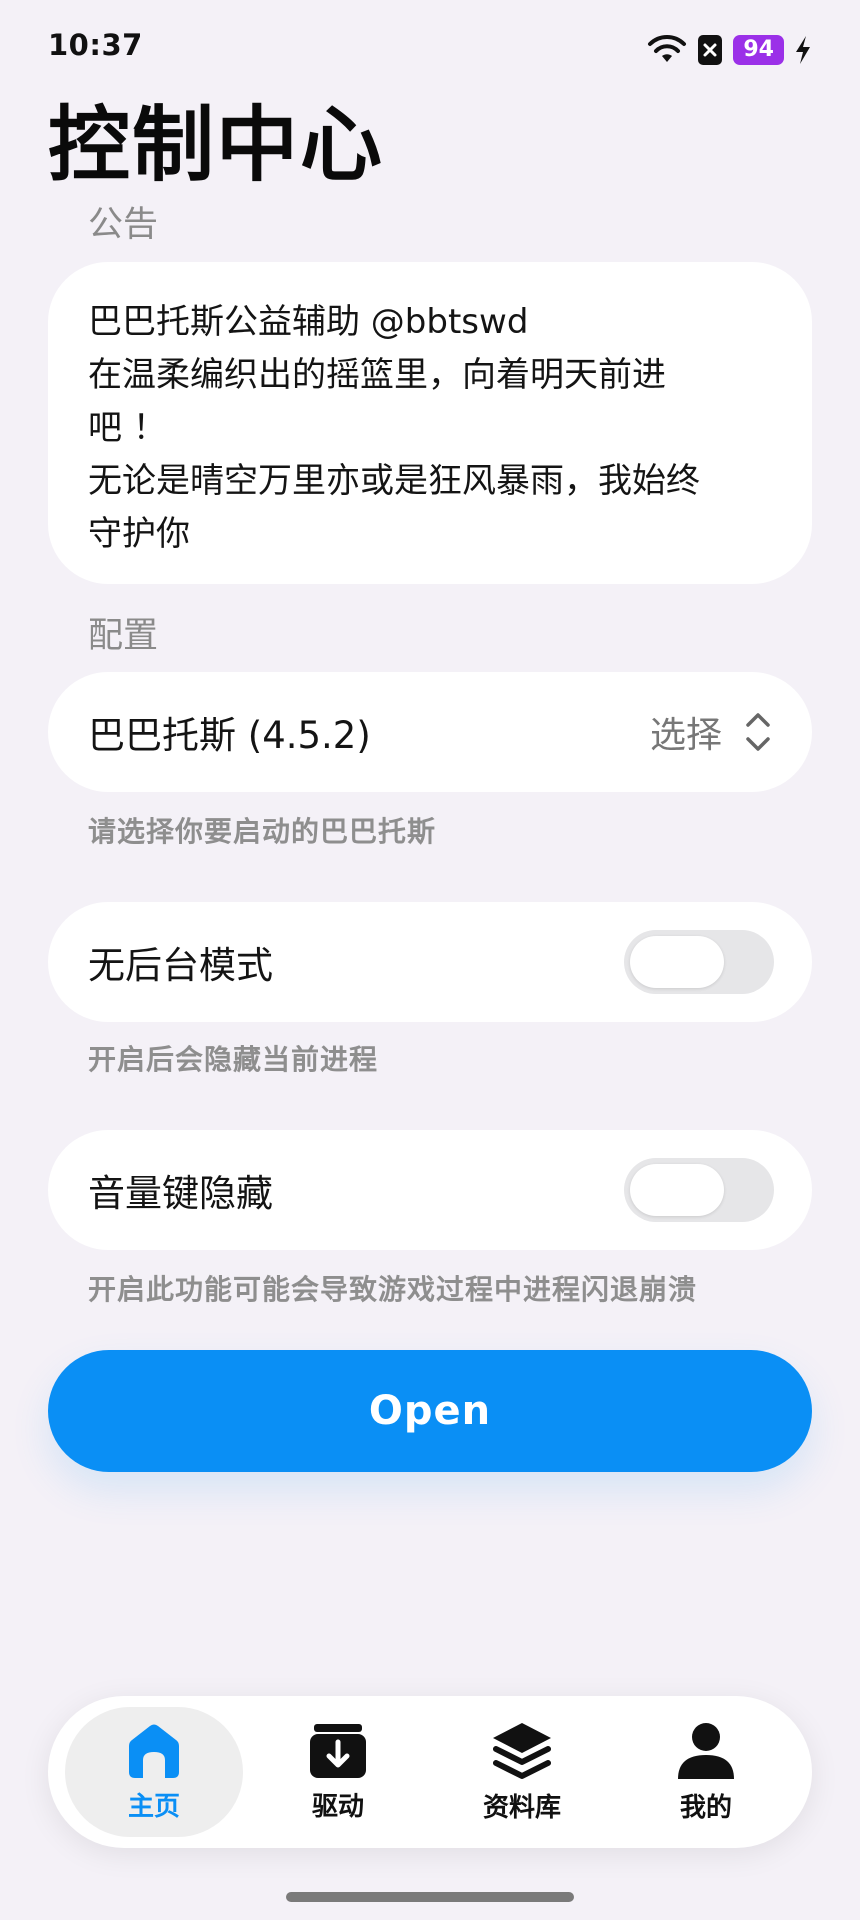 The height and width of the screenshot is (1920, 860). I want to click on status-time: 10:37, so click(95, 45).